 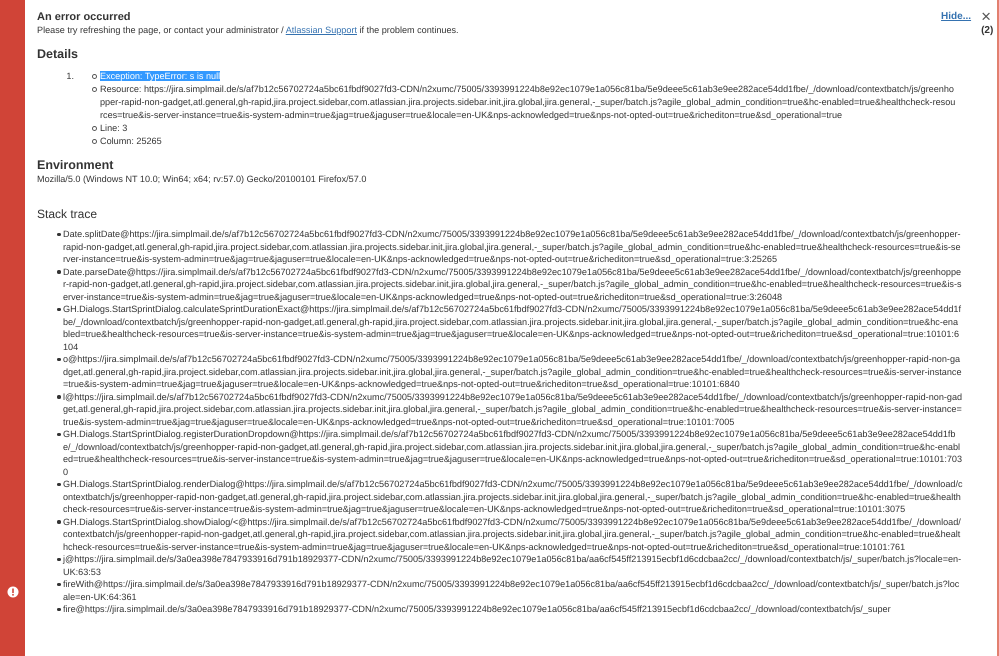 I want to click on stack-frame: GH.Dialogs.StartSprintDialog.renderDialog@https://jira.simplmail.de/s/af7b12c56702724a5bc61fbdf9027fd3-CDN/n2xumc/75005/3393991224b8e92ec1079e1a056c81ba/5e9deee5c61ab3e9ee282ace54dd1fbe/_/download/contextbatch/js/greenhopper-rapid-non-gadget,atl.general,gh-rapid,jira.project.sidebar,com.atlassian.jira.projects.sidebar.init,jira.global,jira.general,-_super/batch.js?agile_global_admin_condition=true&hc-enabled=true&healthcheck-resources=true&is-server-instance=true&is-system-admin=true&jag=true&jaguser=true&locale=en-UK&nps-acknowledged=true&nps-not-opted-out=true&richediton=true&sd_operational=true:10101:3075, so click(x=513, y=497).